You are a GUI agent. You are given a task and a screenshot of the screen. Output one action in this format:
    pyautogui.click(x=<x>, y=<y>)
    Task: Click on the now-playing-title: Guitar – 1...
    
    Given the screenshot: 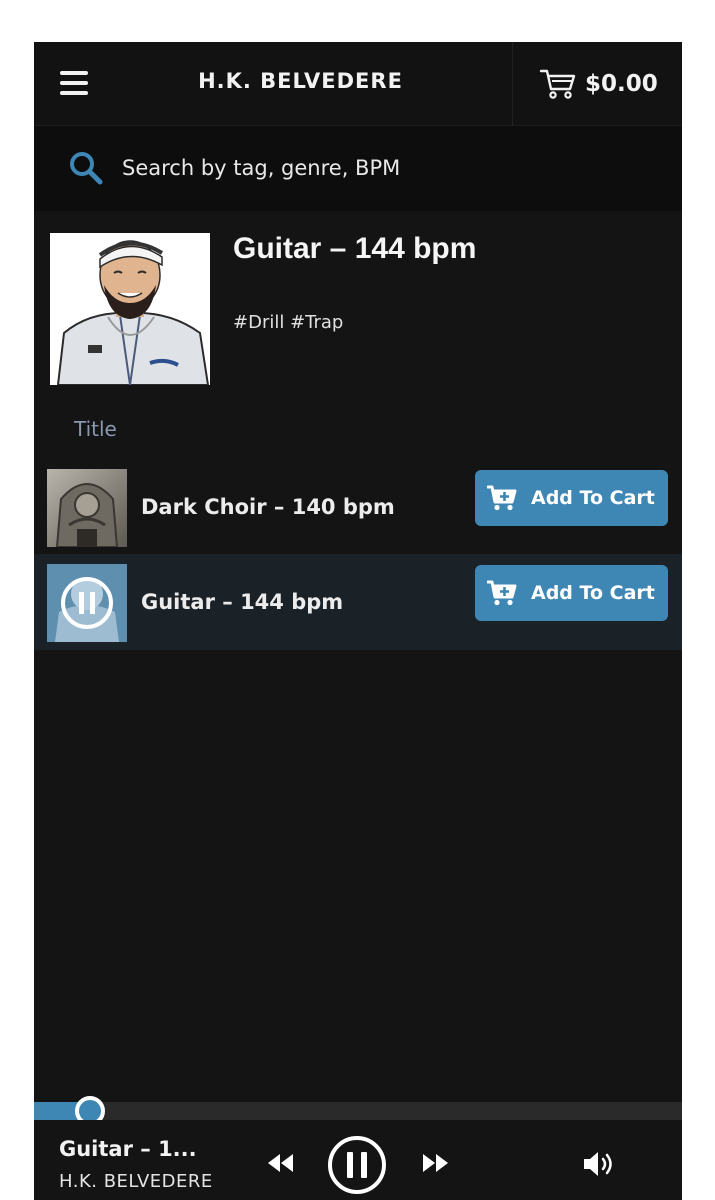 What is the action you would take?
    pyautogui.click(x=128, y=1149)
    